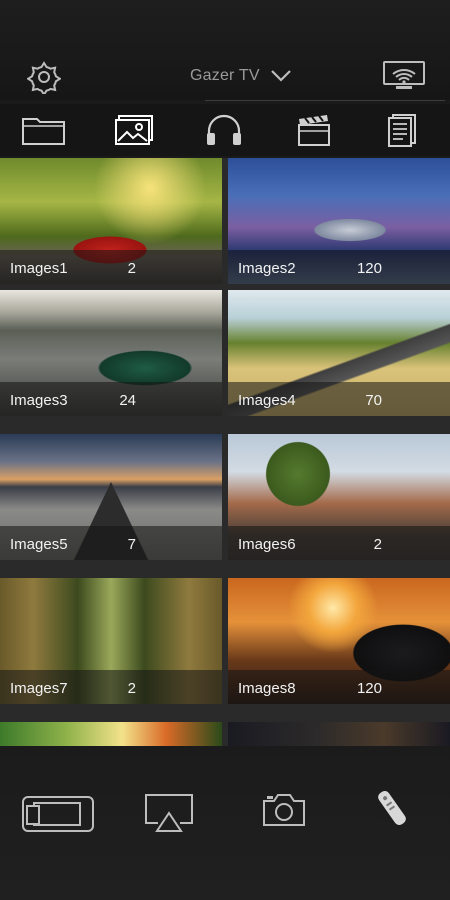  Describe the element at coordinates (111, 353) in the screenshot. I see `album-tile: Images3 24` at that location.